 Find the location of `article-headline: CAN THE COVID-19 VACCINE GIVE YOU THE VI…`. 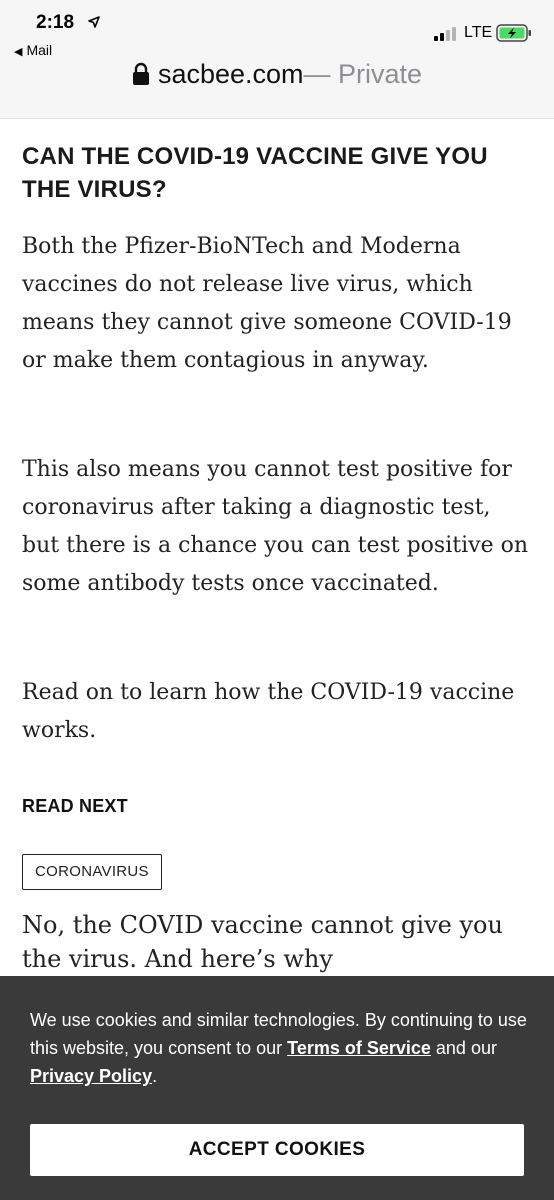

article-headline: CAN THE COVID-19 VACCINE GIVE YOU THE VI… is located at coordinates (255, 173).